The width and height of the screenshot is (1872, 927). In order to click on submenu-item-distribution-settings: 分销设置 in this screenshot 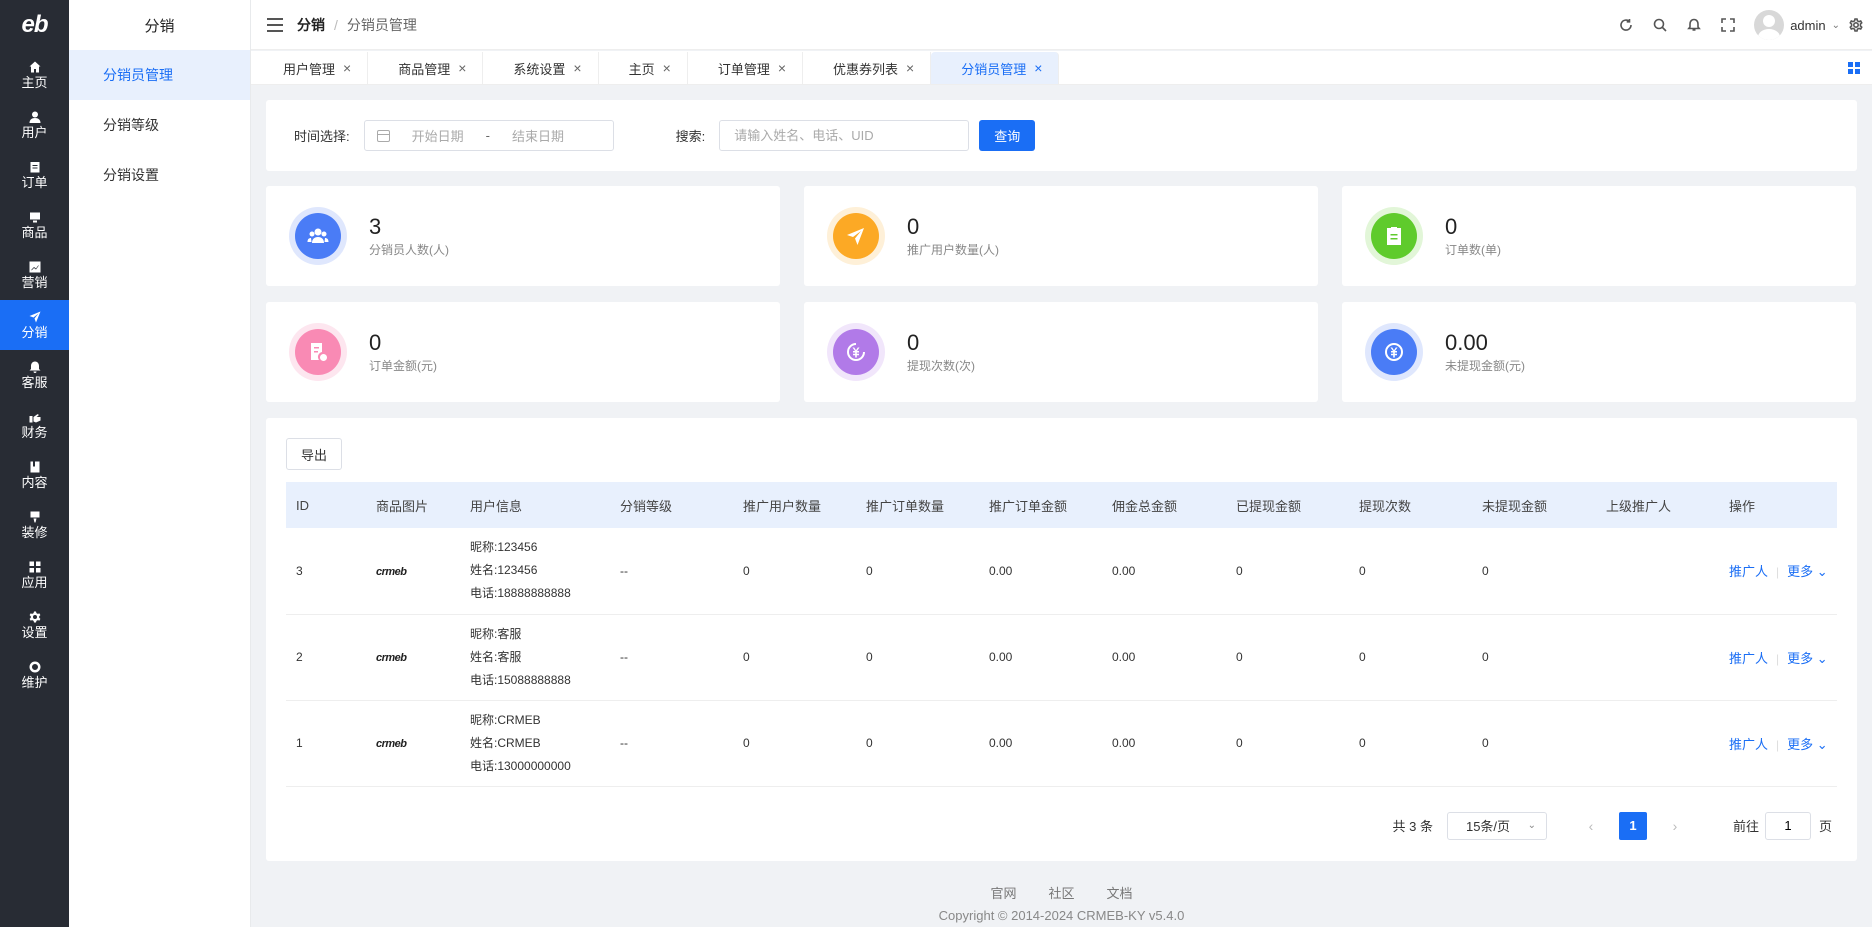, I will do `click(159, 175)`.